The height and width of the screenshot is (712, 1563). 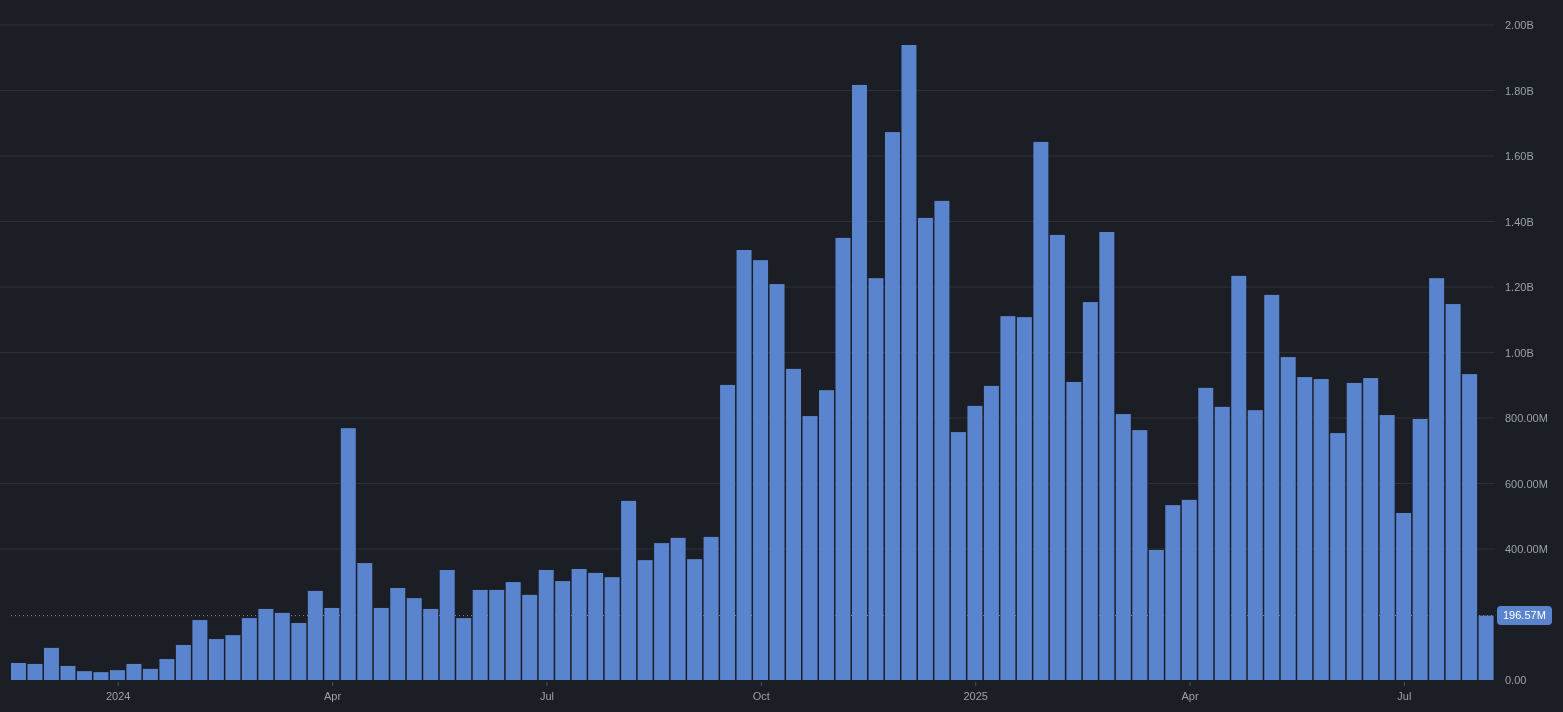 I want to click on axis-label: 1.80B, so click(x=1519, y=90).